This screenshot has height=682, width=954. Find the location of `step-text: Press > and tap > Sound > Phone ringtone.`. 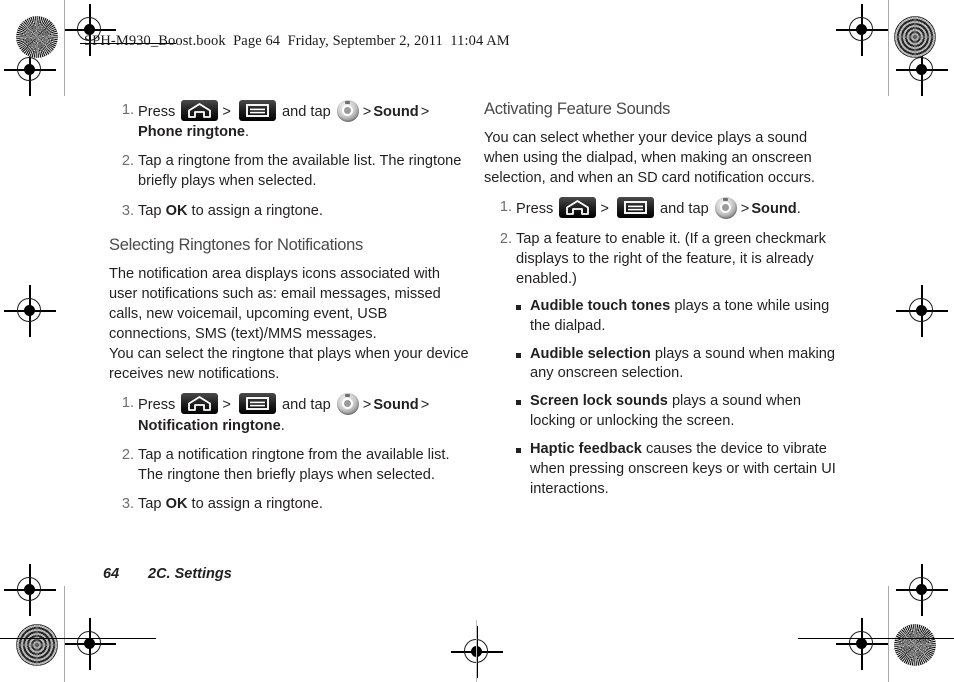

step-text: Press > and tap > Sound > Phone ringtone. is located at coordinates (284, 120).